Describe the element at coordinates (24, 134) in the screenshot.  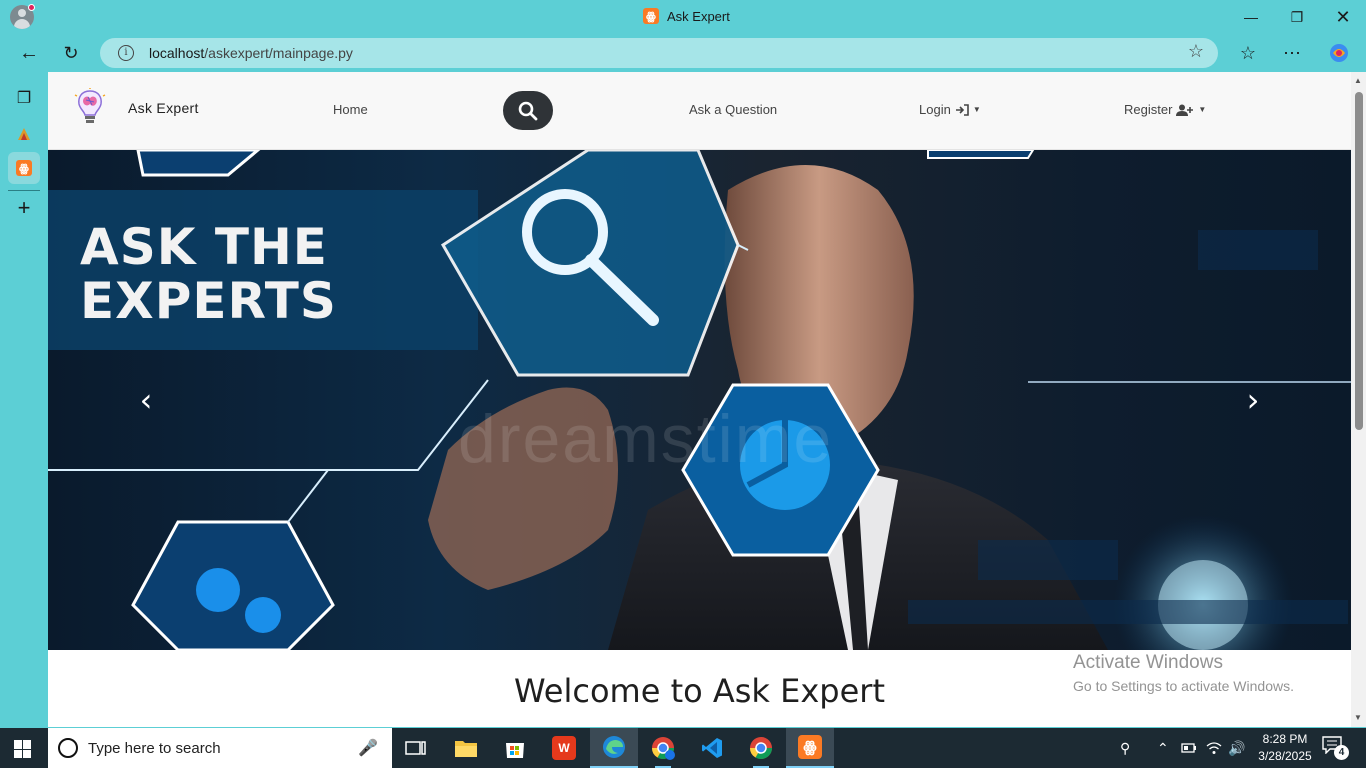
I see `vtab-site-icon` at that location.